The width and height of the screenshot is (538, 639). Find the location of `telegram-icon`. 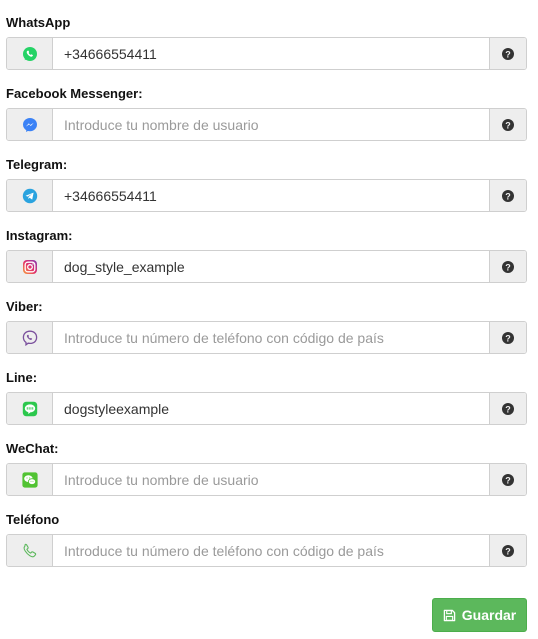

telegram-icon is located at coordinates (30, 195).